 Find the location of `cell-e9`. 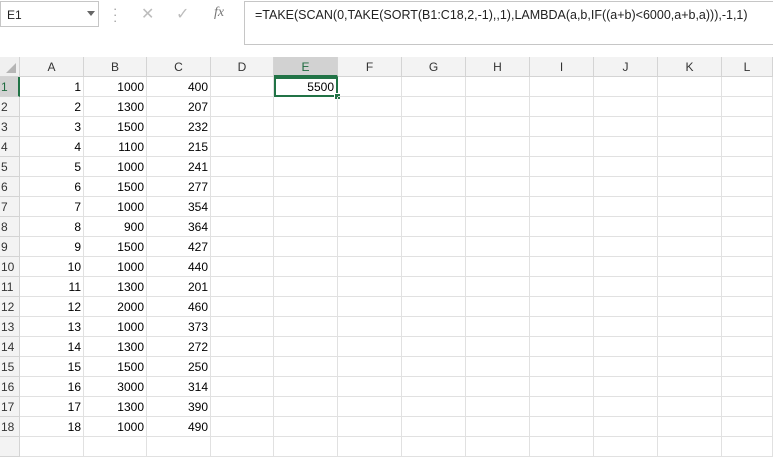

cell-e9 is located at coordinates (306, 247).